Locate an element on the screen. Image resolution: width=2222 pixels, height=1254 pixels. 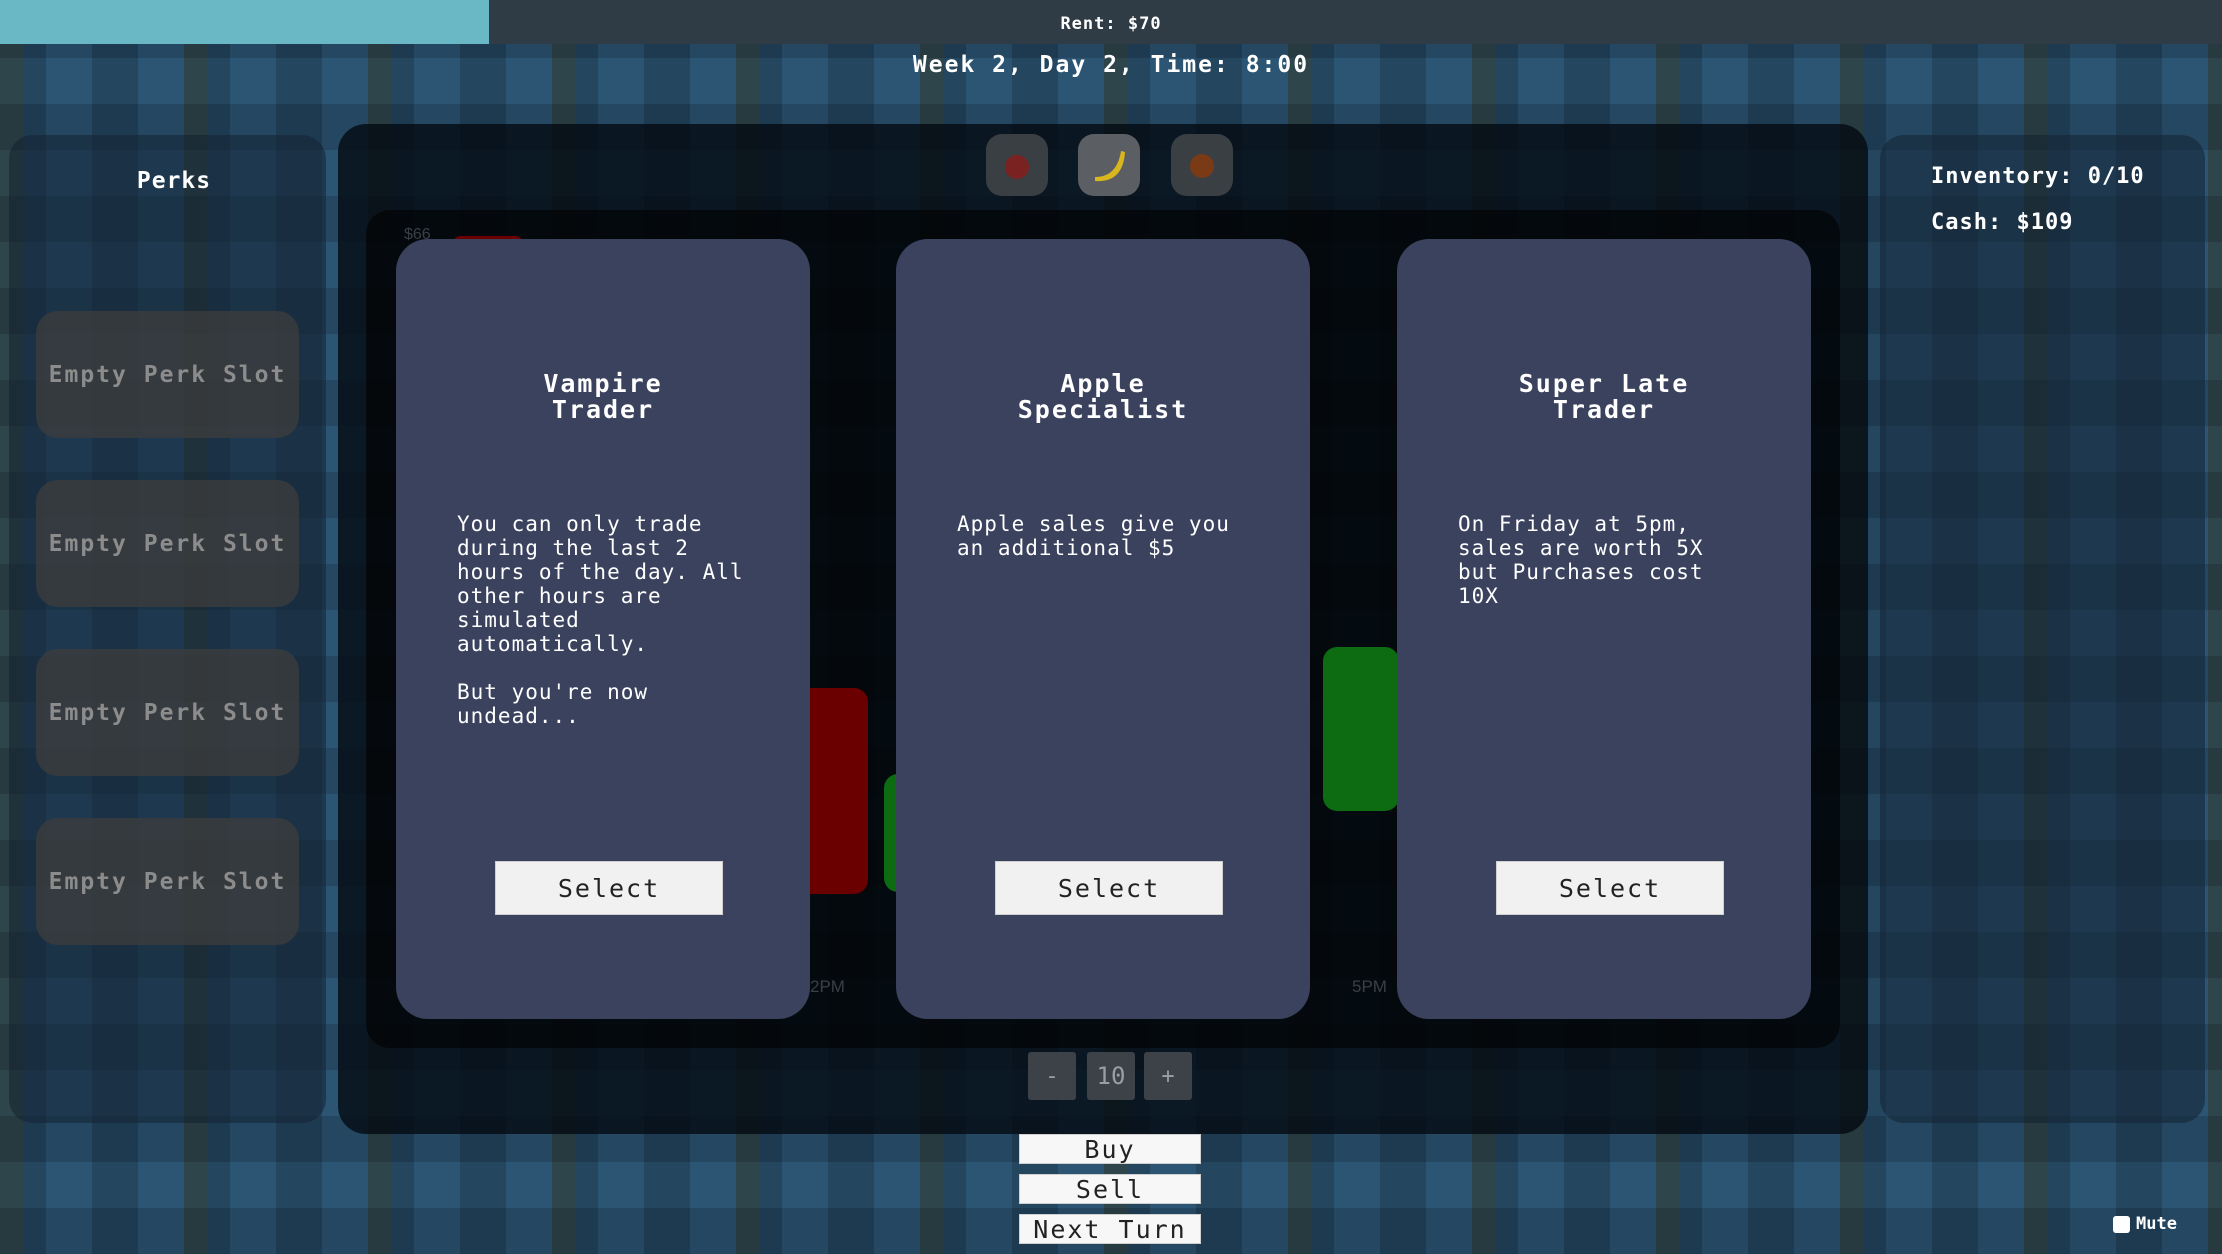
rent-label: Rent: $70 is located at coordinates (1111, 24).